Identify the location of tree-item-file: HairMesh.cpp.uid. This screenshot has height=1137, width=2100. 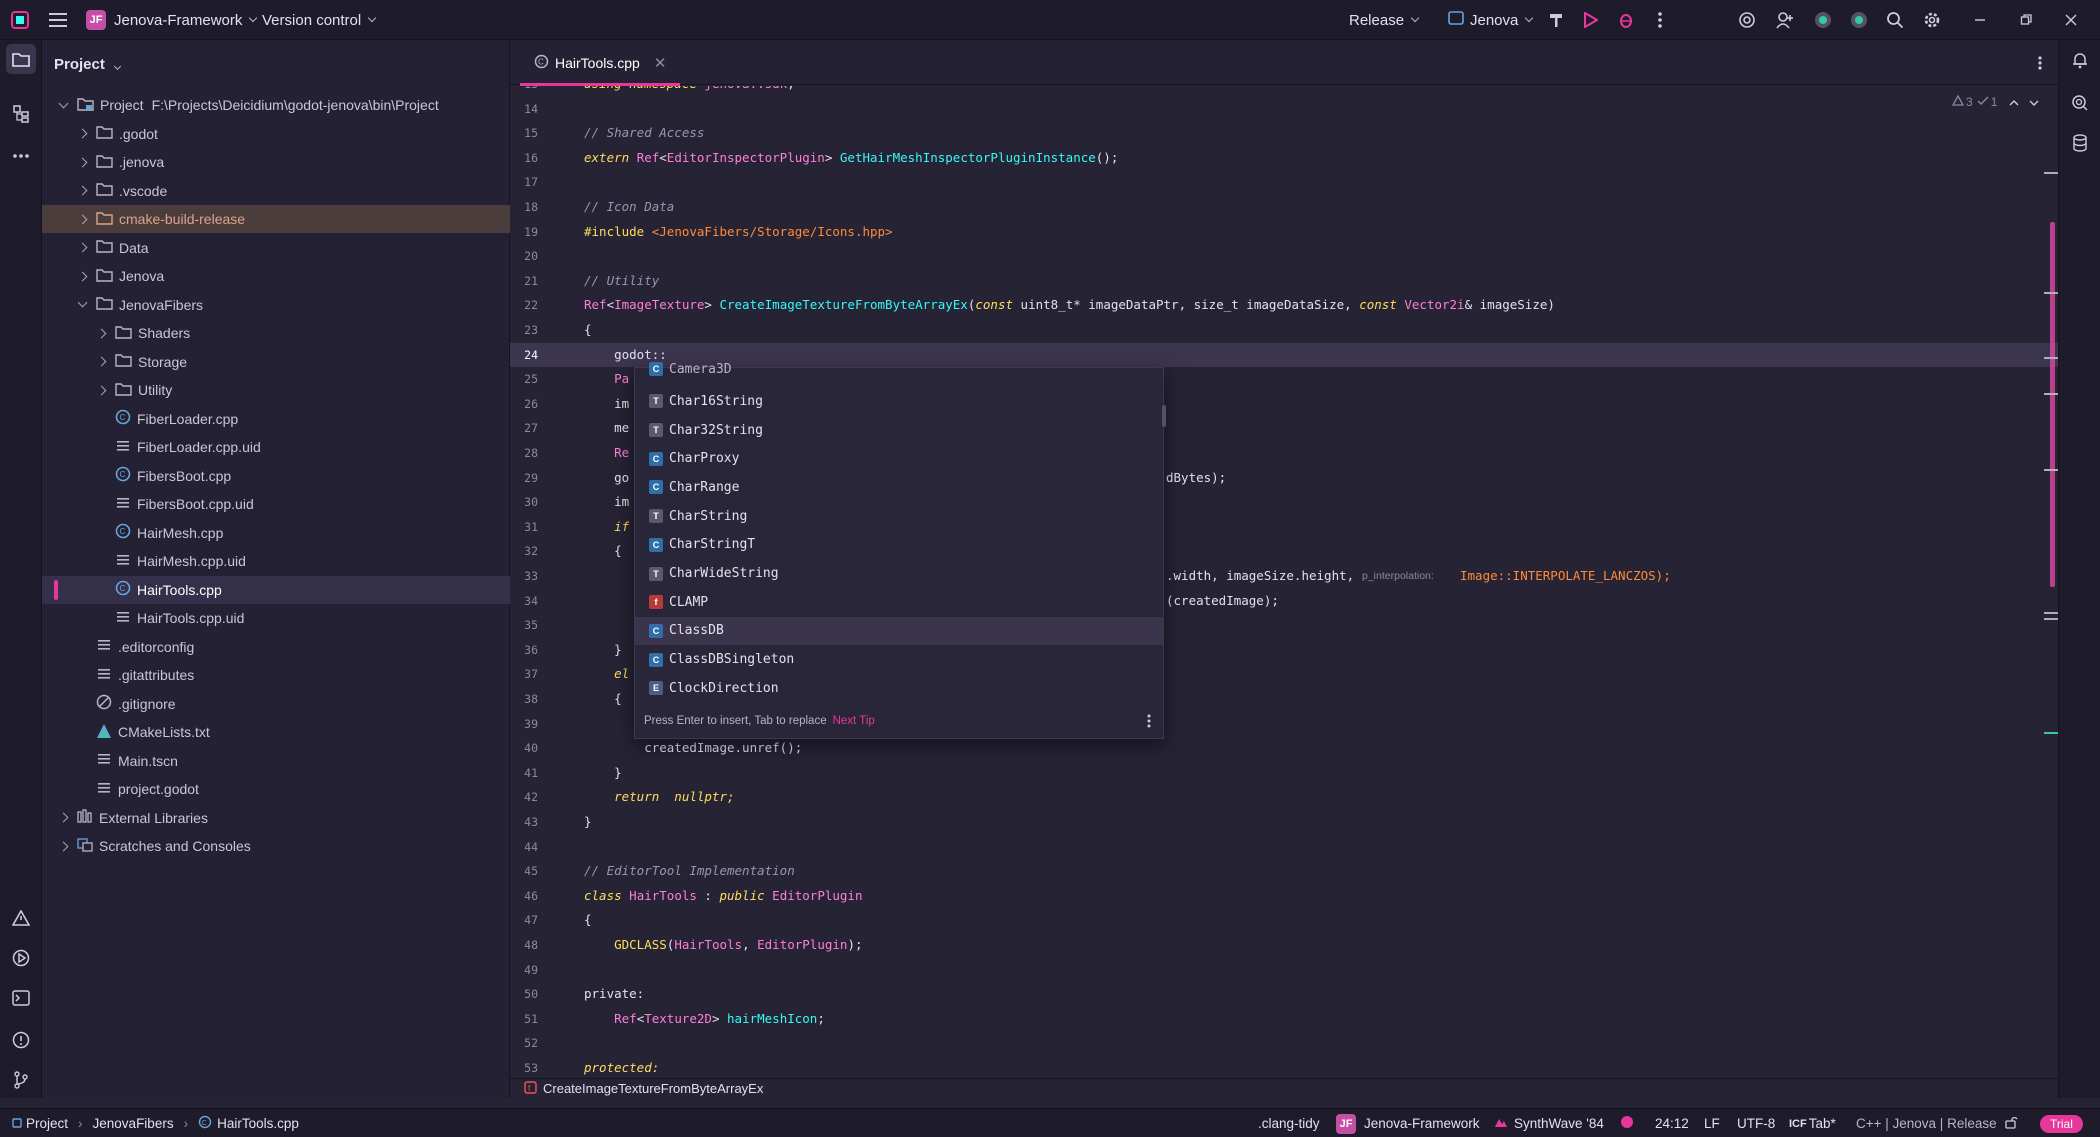
(276, 561).